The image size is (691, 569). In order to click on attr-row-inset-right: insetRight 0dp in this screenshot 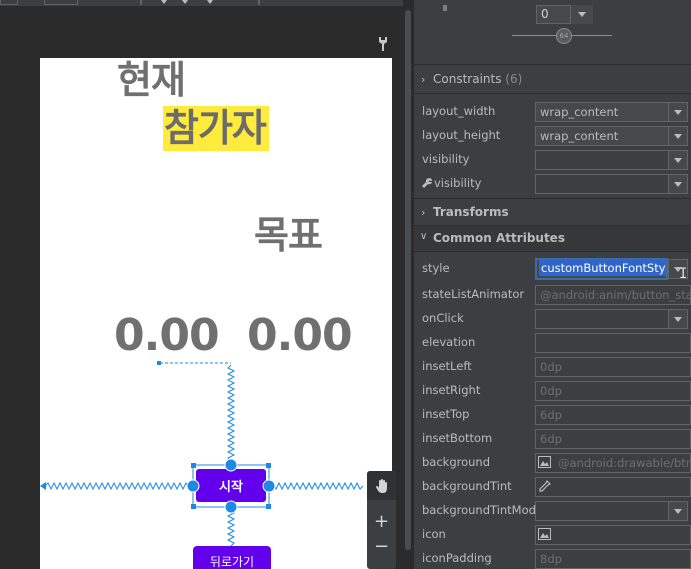, I will do `click(552, 391)`.